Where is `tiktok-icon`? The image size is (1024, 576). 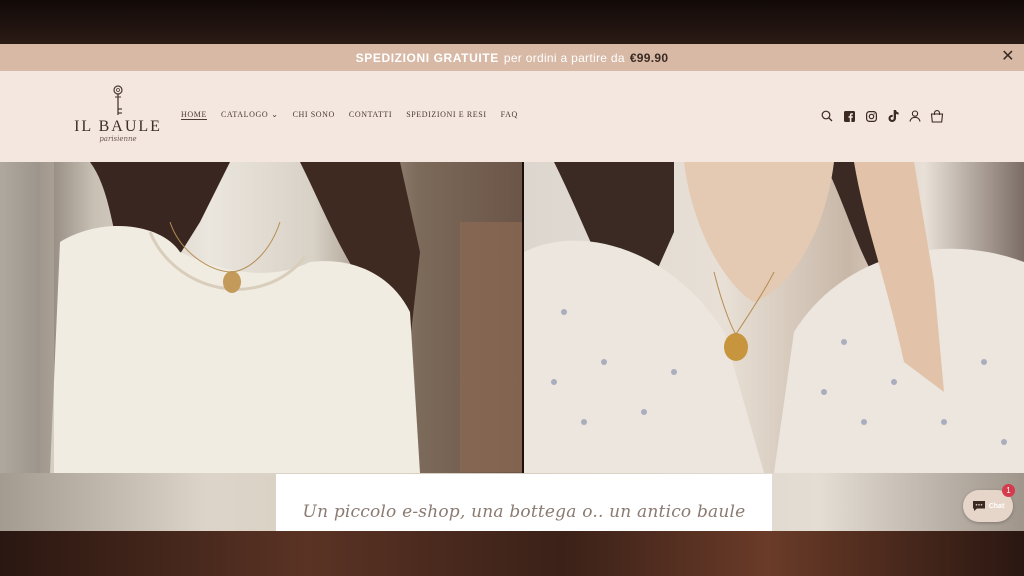
tiktok-icon is located at coordinates (893, 116).